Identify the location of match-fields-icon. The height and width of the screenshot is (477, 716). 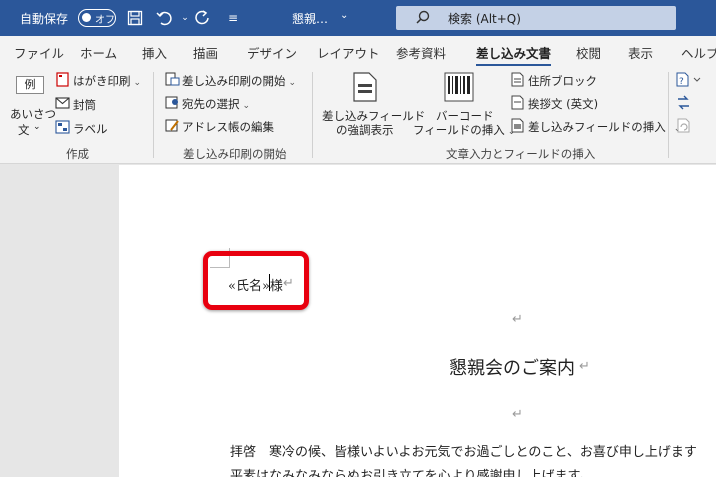
(683, 104).